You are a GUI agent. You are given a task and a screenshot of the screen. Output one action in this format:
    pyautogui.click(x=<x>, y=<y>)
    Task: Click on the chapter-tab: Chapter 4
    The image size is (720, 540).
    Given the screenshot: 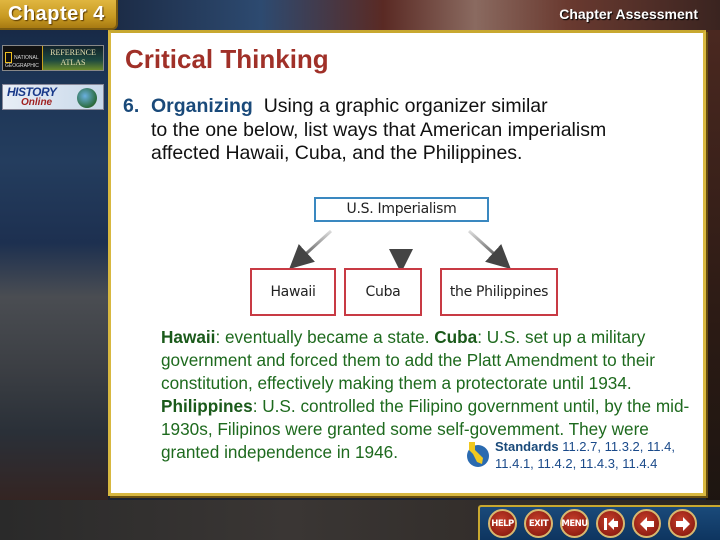 What is the action you would take?
    pyautogui.click(x=59, y=15)
    